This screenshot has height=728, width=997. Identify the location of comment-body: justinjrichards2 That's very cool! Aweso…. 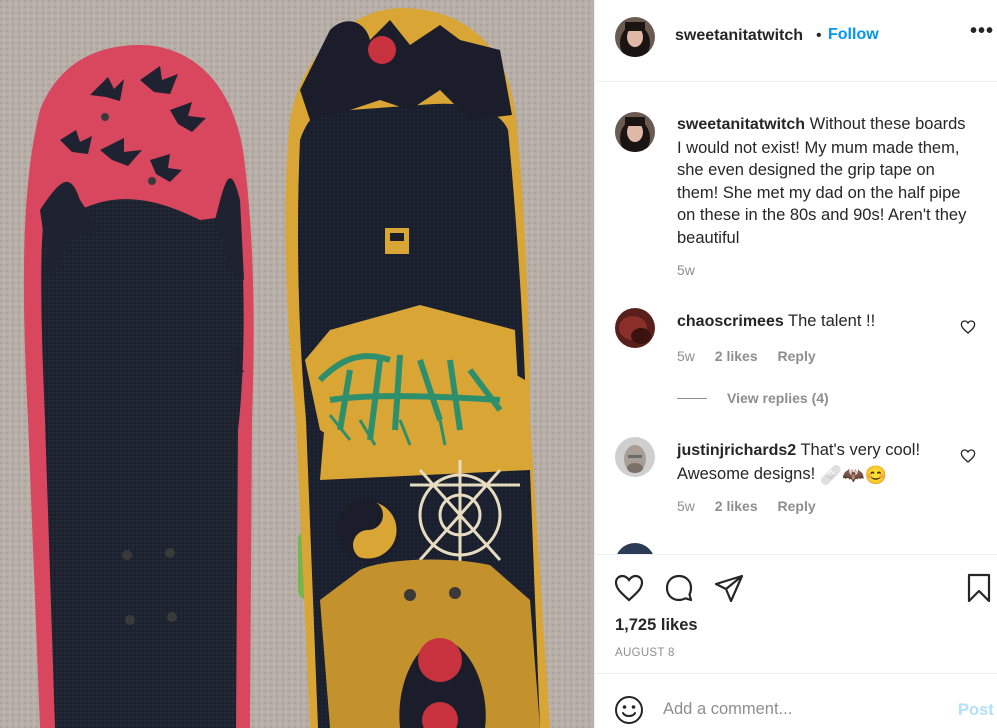
(812, 462).